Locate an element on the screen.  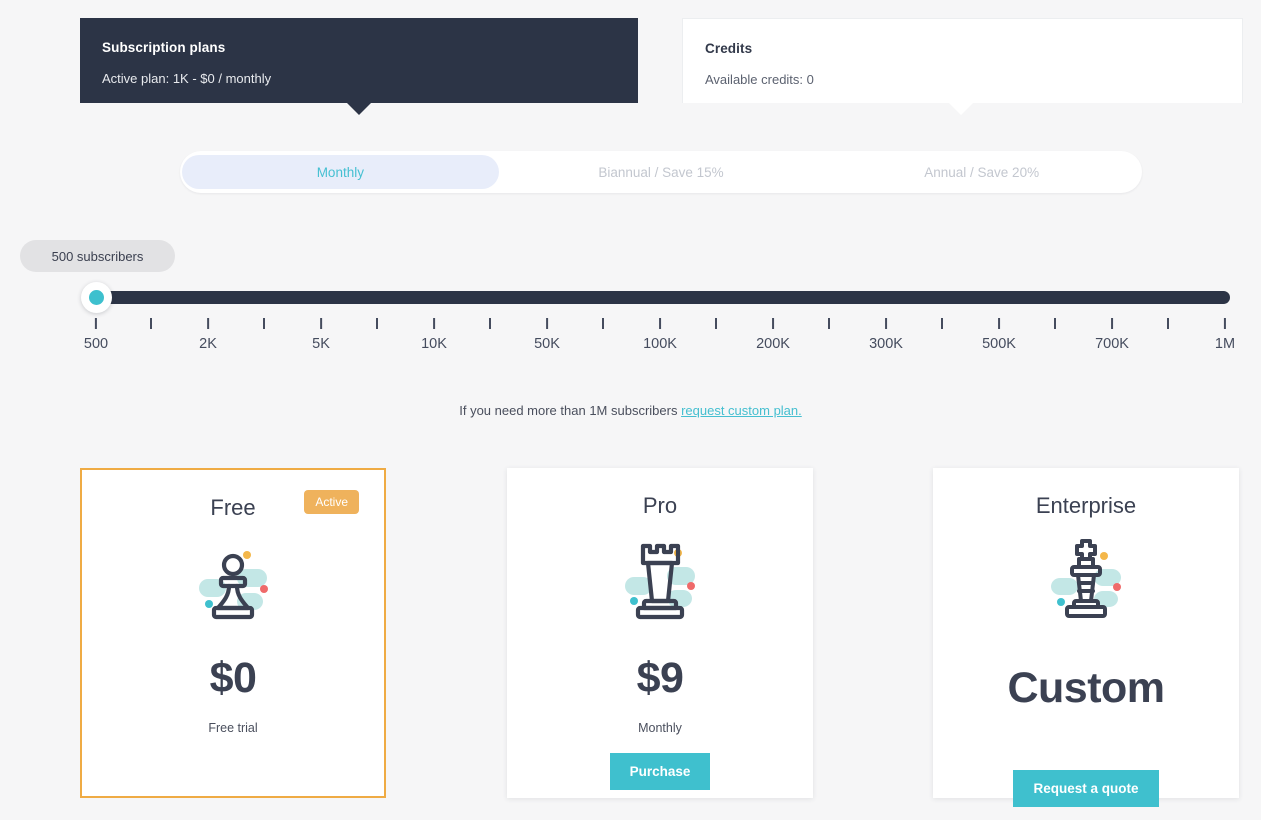
chess-pawn-icon is located at coordinates (233, 583).